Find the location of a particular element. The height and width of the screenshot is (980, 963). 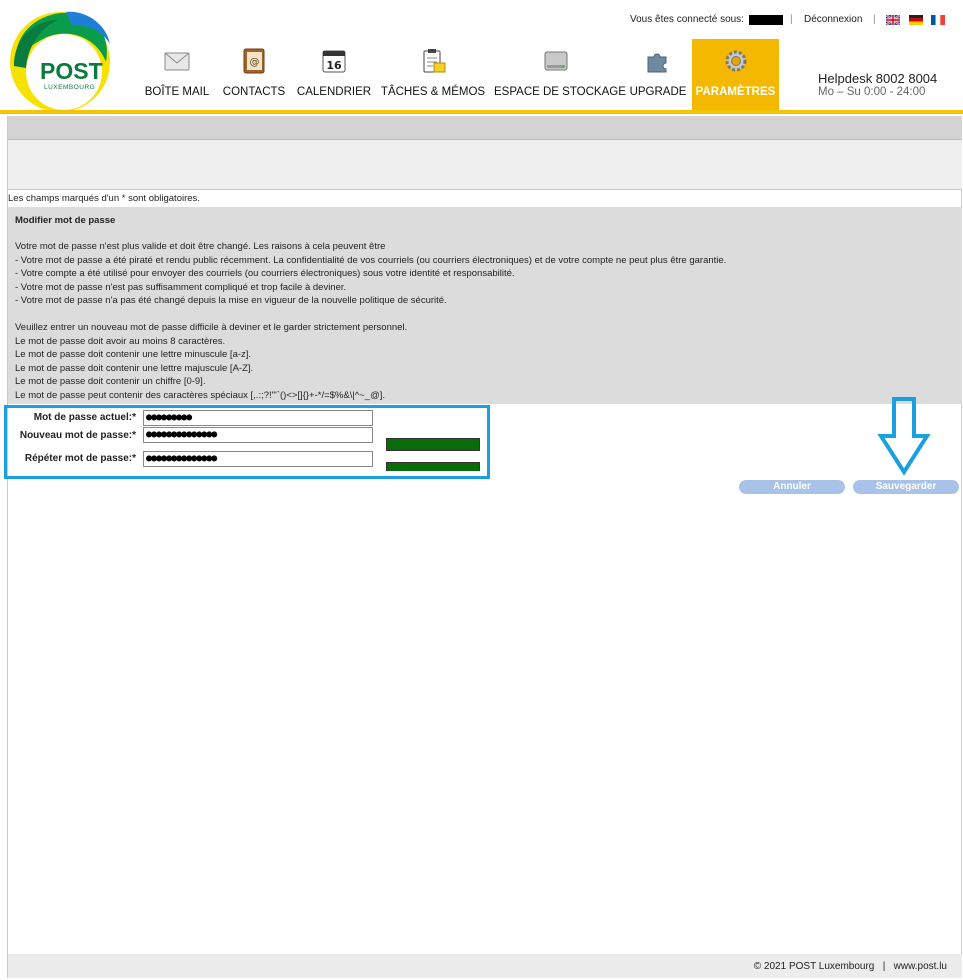

connected-label: Vous êtes connecté sous: is located at coordinates (687, 19).